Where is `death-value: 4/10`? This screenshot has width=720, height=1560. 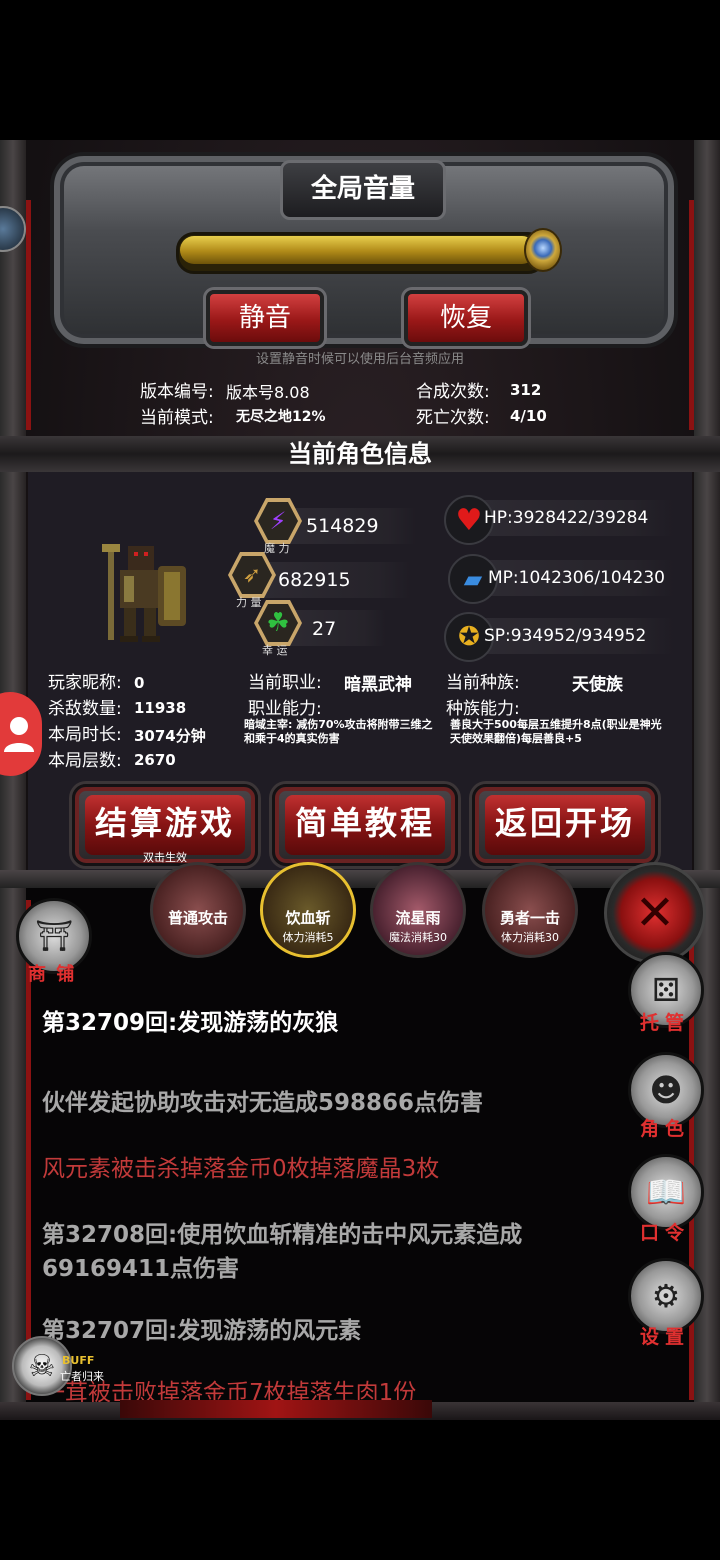 death-value: 4/10 is located at coordinates (528, 416).